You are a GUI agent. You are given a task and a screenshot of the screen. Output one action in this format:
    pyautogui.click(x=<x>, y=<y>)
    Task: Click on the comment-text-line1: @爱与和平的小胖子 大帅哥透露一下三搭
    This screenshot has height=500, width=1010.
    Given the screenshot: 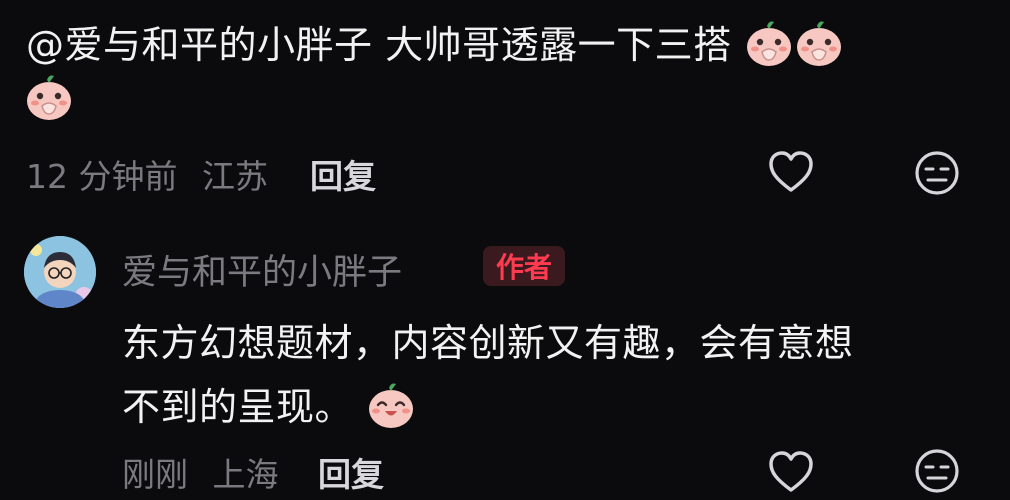 What is the action you would take?
    pyautogui.click(x=379, y=45)
    